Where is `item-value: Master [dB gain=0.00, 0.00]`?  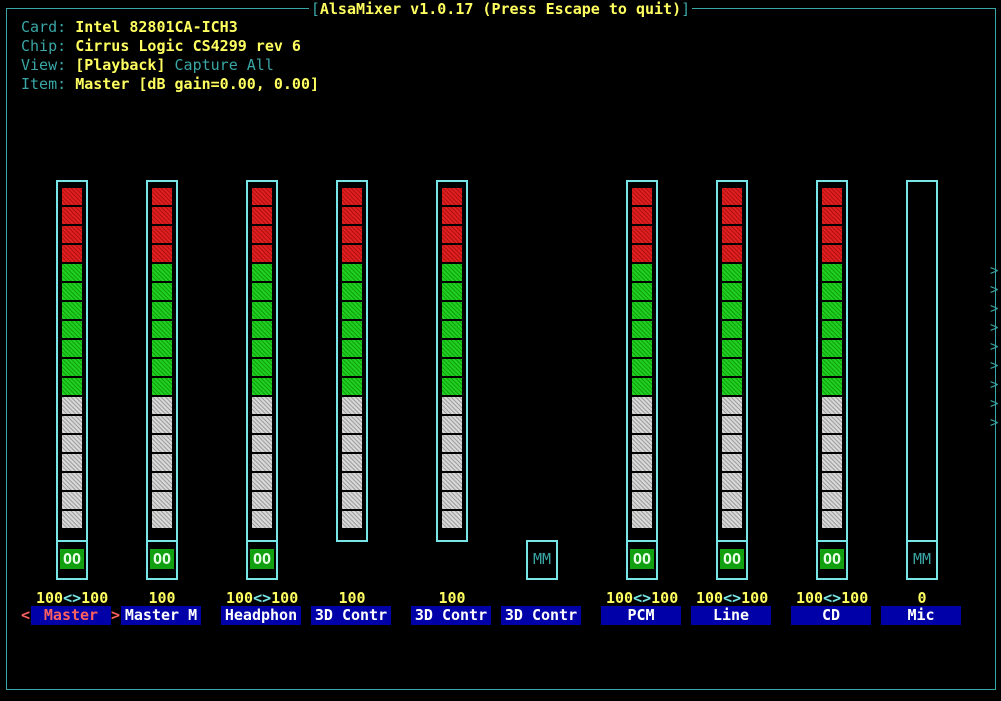 item-value: Master [dB gain=0.00, 0.00] is located at coordinates (197, 84).